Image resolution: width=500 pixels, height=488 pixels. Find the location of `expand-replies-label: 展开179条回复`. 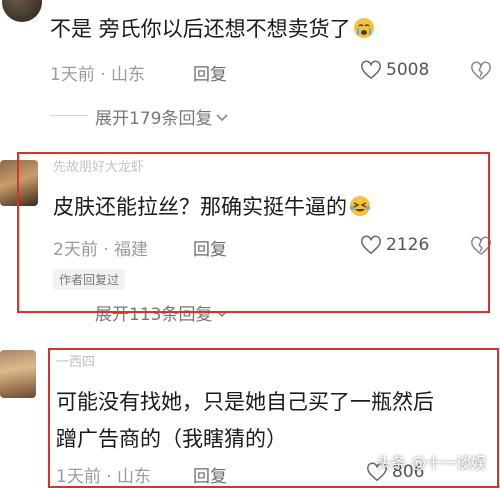

expand-replies-label: 展开179条回复 is located at coordinates (154, 119).